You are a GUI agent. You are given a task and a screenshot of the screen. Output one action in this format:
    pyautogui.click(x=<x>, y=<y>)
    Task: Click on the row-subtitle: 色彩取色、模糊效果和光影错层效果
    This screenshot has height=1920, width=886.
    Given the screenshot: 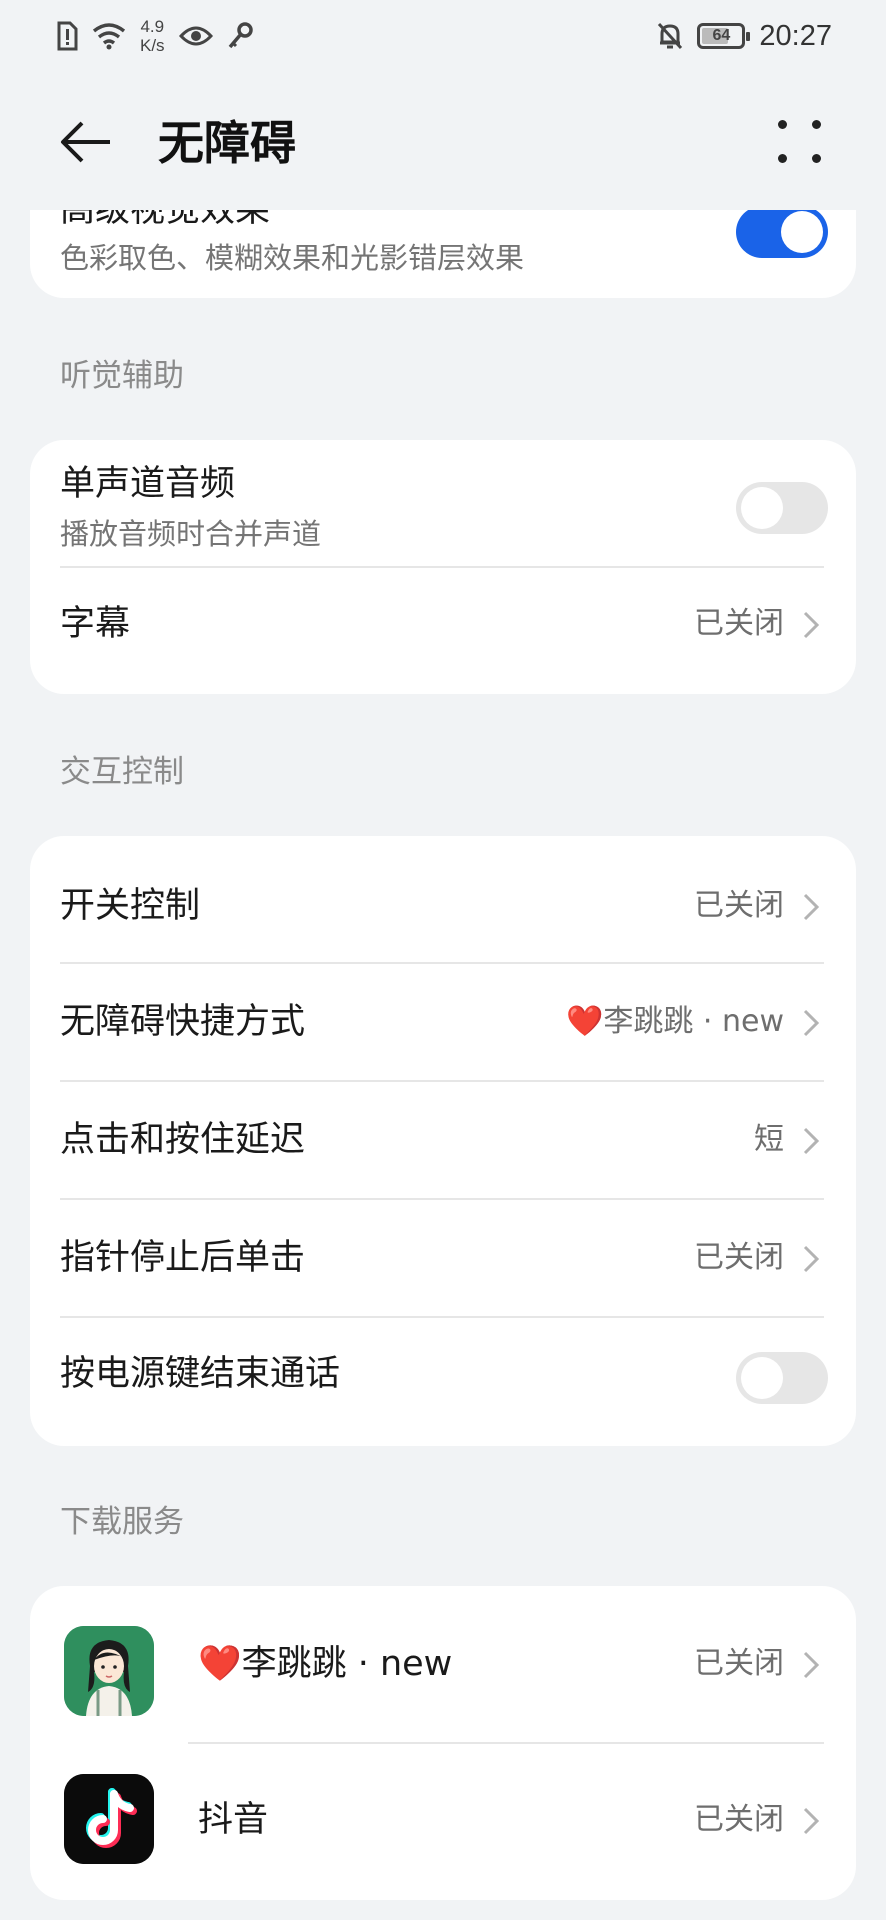 What is the action you would take?
    pyautogui.click(x=292, y=258)
    